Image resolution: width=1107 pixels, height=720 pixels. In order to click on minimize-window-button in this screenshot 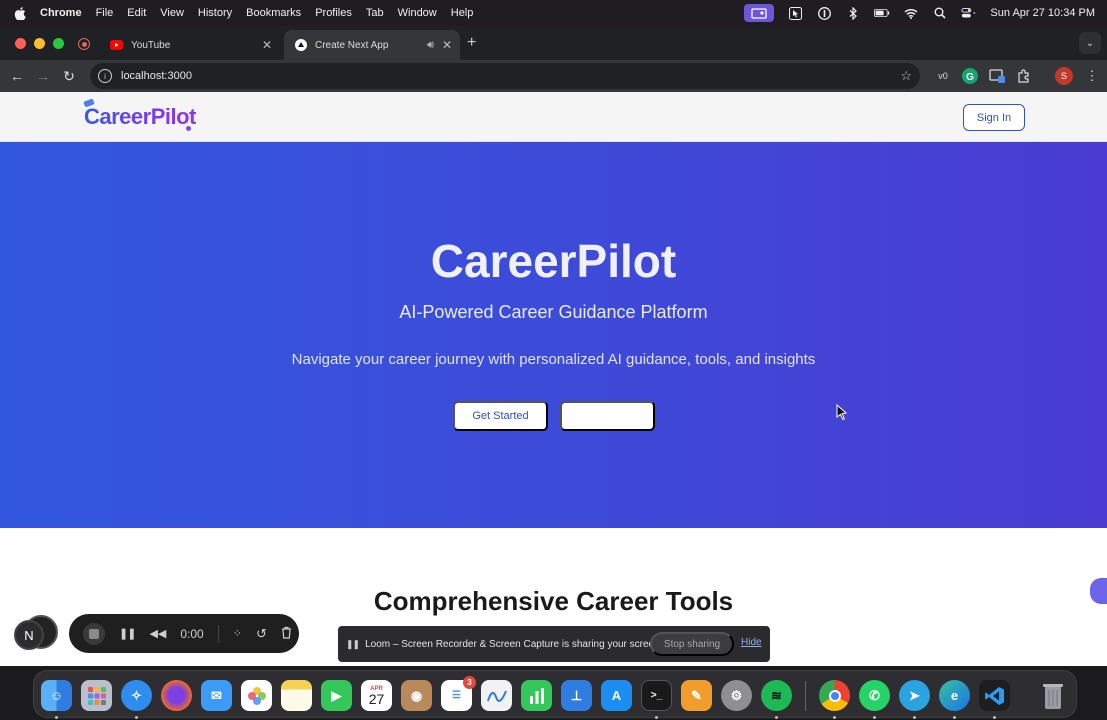, I will do `click(39, 43)`.